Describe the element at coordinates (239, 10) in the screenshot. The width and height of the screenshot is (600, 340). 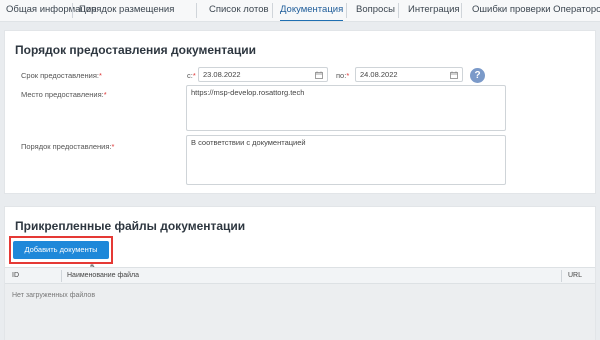
I see `tab-lot-list: Список лотов` at that location.